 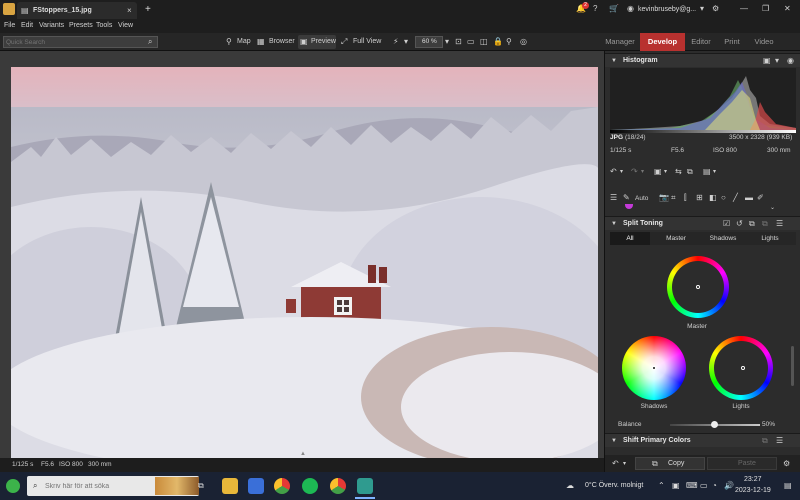 I want to click on bottom-undo-dropdown-icon: ▾, so click(x=624, y=464).